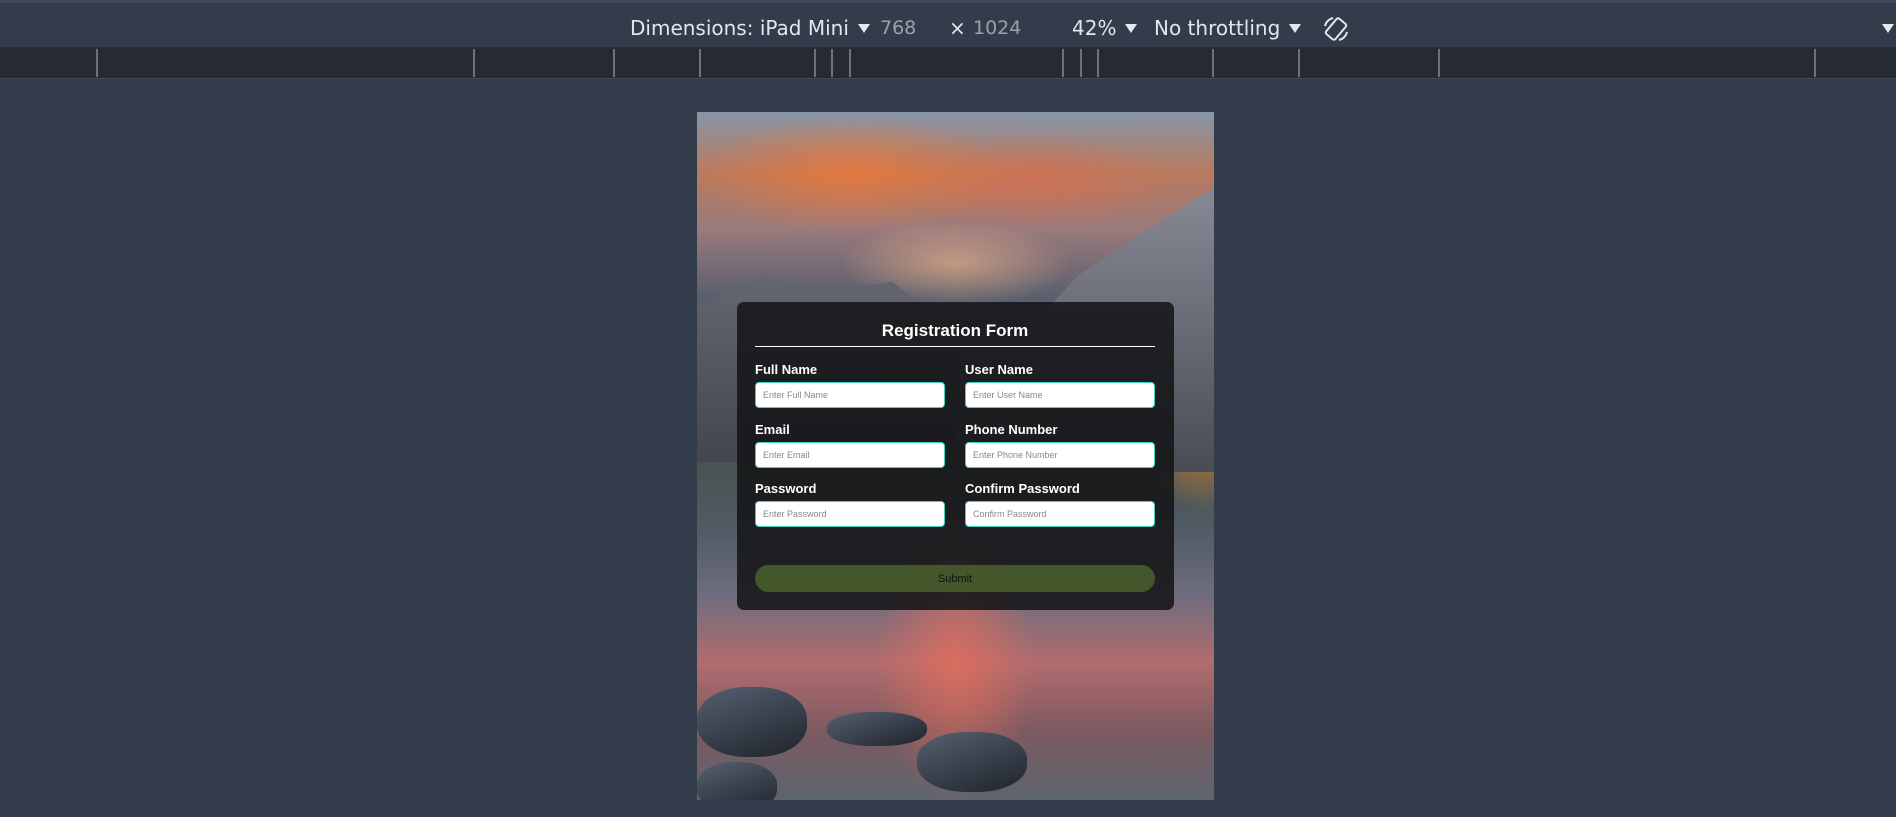 The width and height of the screenshot is (1896, 817). I want to click on confirm-password-input, so click(1060, 514).